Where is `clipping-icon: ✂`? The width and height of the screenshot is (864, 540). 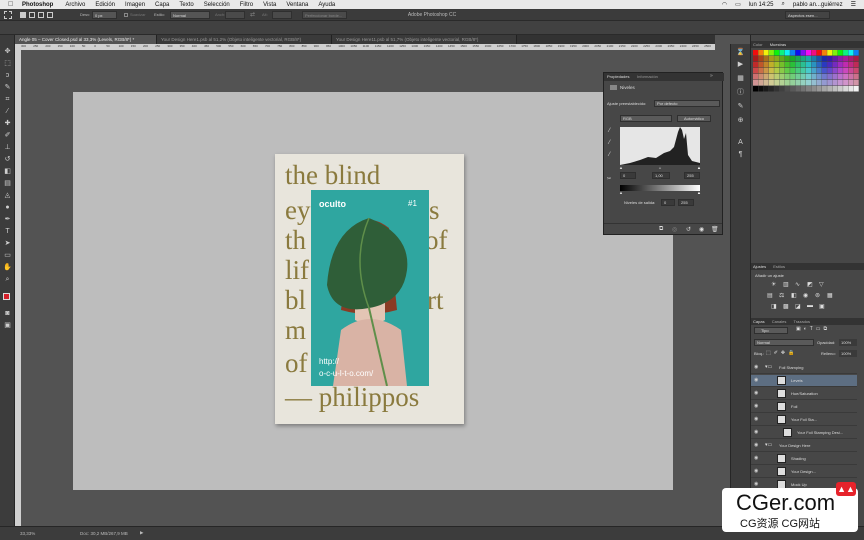
clipping-icon: ✂ is located at coordinates (609, 179).